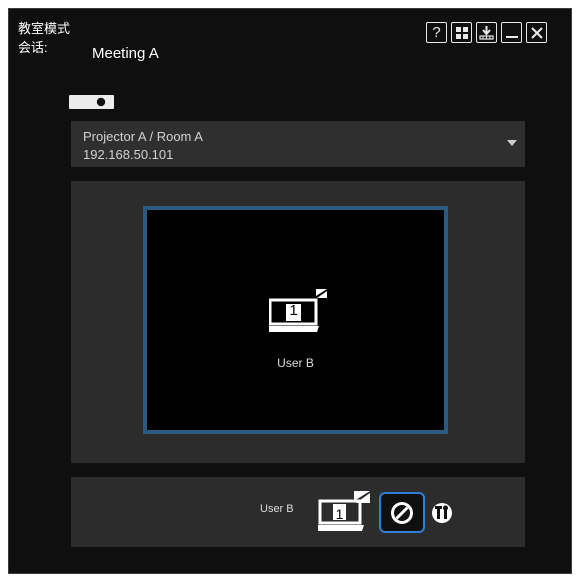 Image resolution: width=580 pixels, height=581 pixels. I want to click on grid-icon, so click(461, 32).